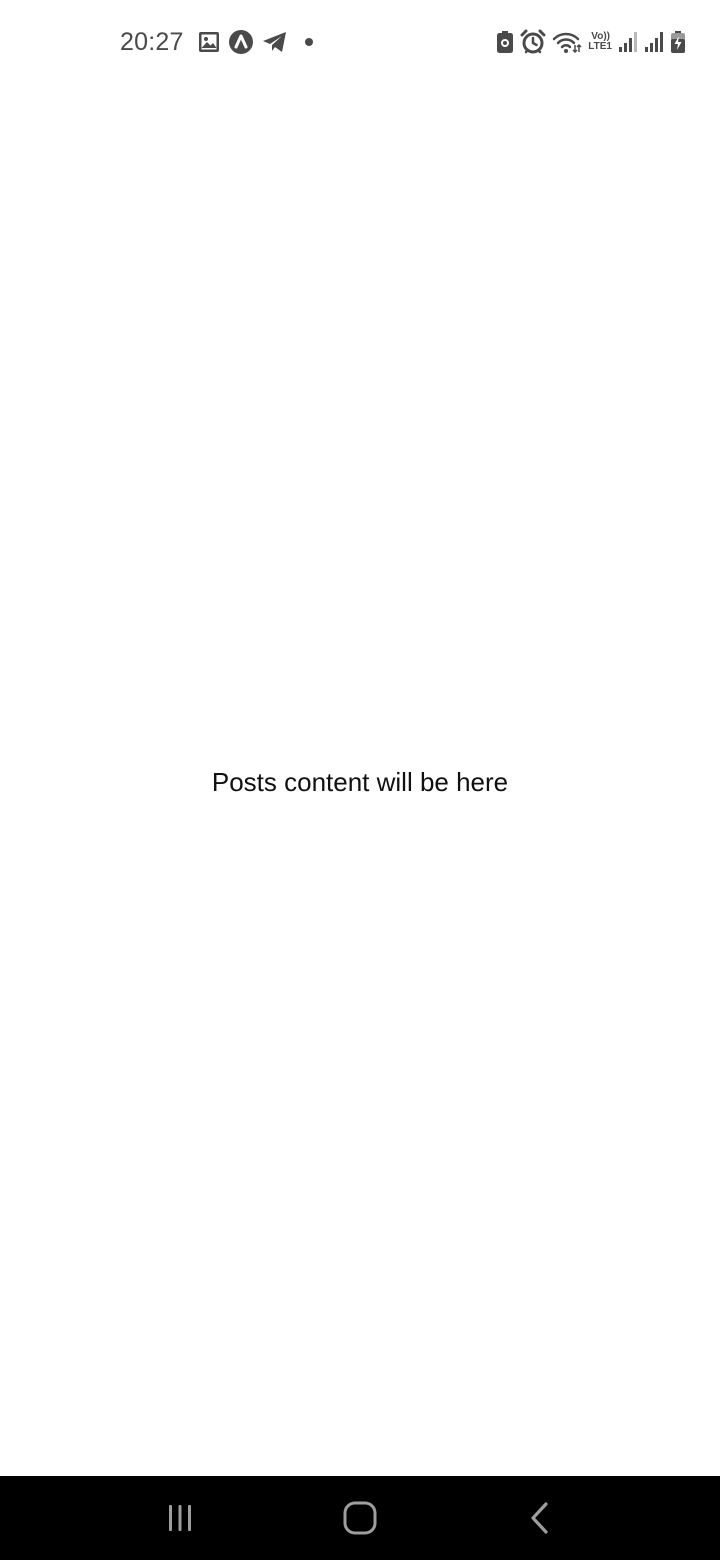 This screenshot has height=1560, width=720. Describe the element at coordinates (600, 46) in the screenshot. I see `volte-bottom-label: LTE1` at that location.